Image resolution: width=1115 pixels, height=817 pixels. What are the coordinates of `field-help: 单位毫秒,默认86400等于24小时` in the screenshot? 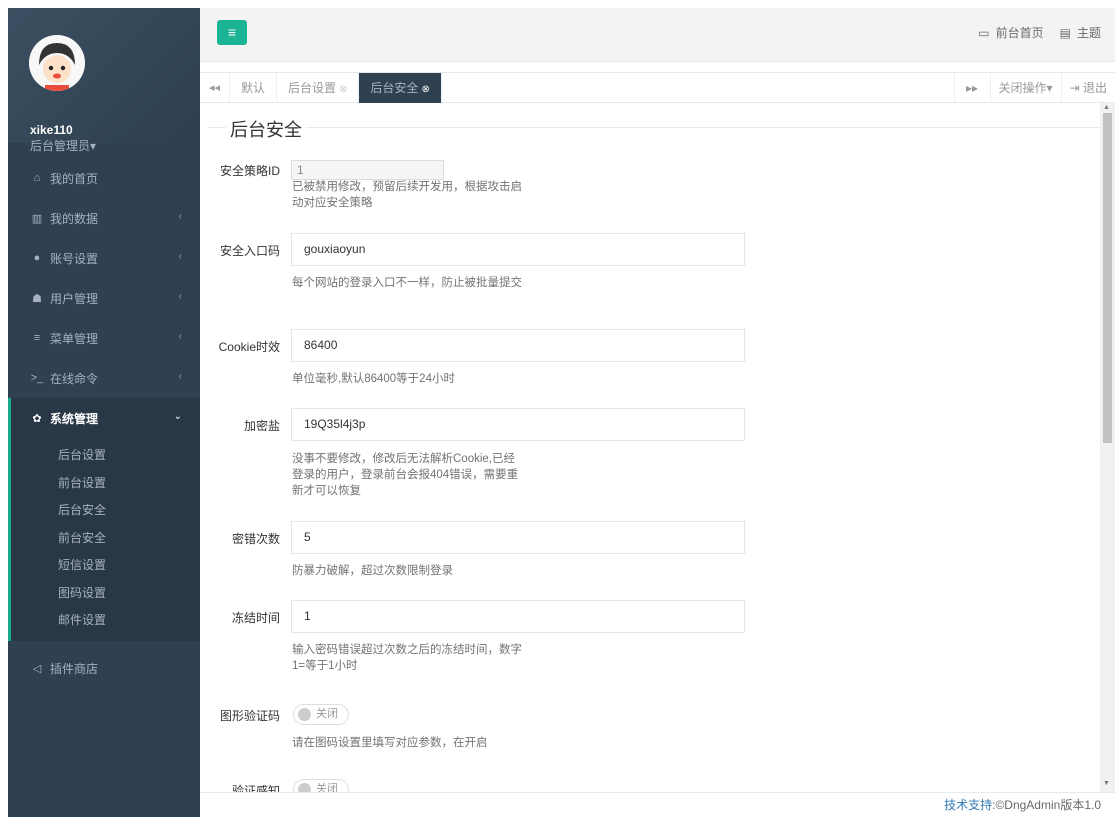 It's located at (373, 379).